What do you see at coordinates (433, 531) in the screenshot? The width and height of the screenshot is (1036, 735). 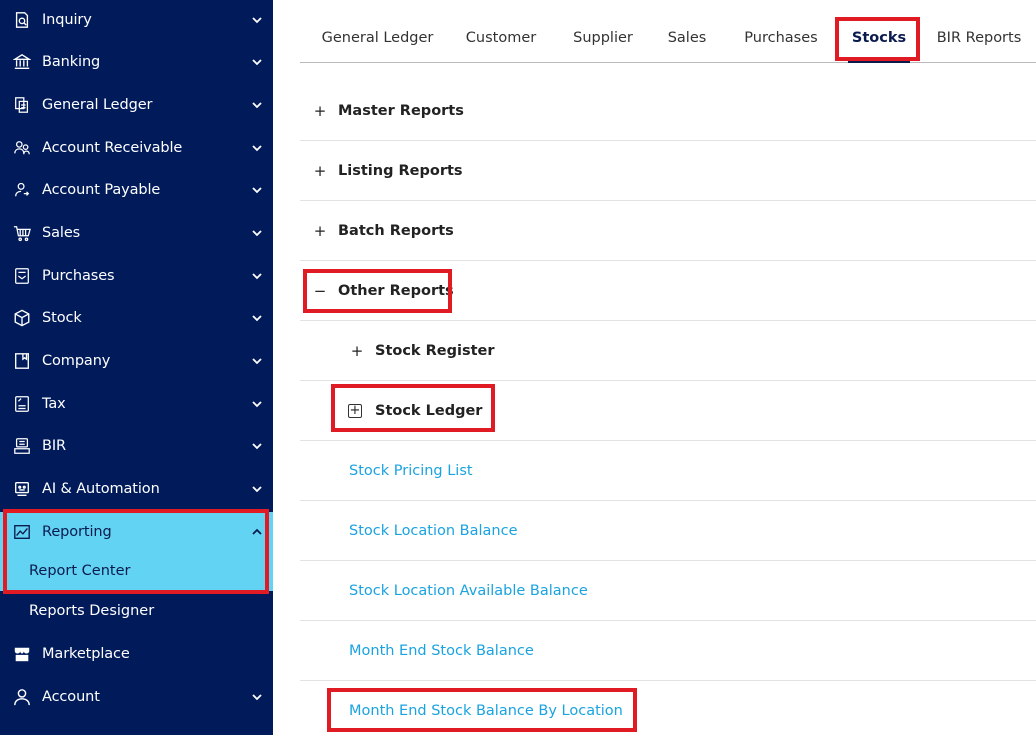 I see `report-link-stock-location-balance: Stock Location Balance` at bounding box center [433, 531].